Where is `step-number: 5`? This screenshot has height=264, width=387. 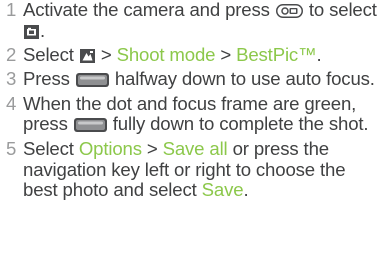 step-number: 5 is located at coordinates (11, 148).